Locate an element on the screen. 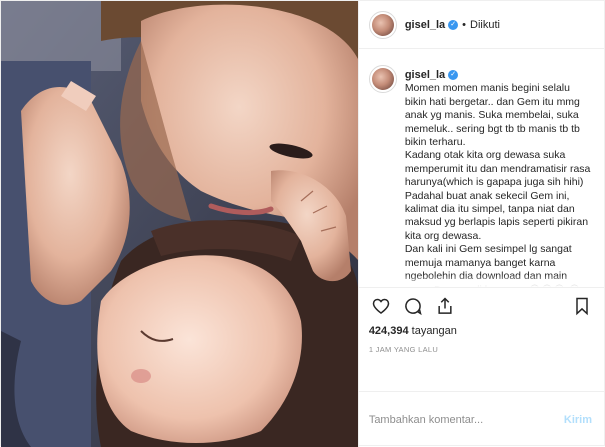 The image size is (605, 447). heart-icon is located at coordinates (381, 306).